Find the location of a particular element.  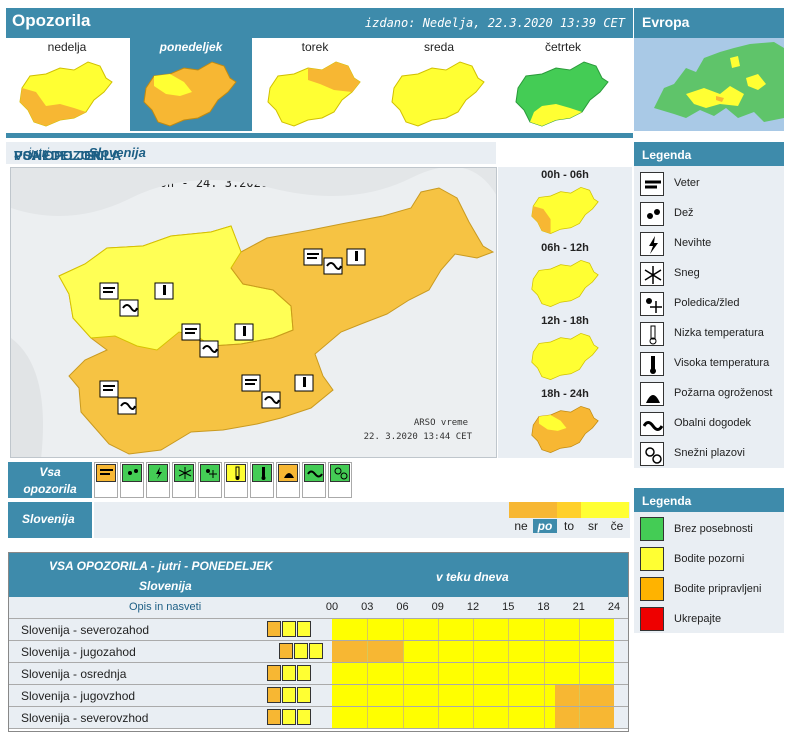

filter-ice is located at coordinates (210, 480).